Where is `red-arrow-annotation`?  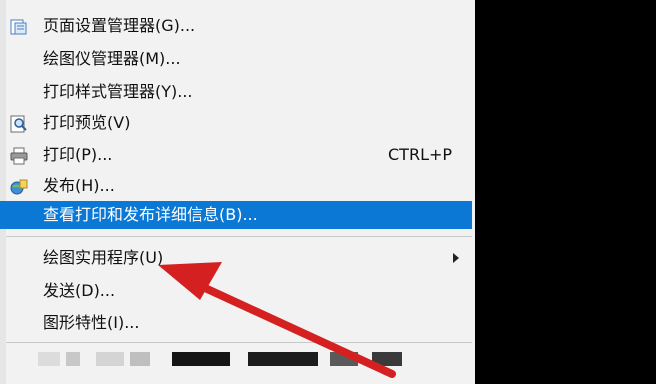 red-arrow-annotation is located at coordinates (277, 320).